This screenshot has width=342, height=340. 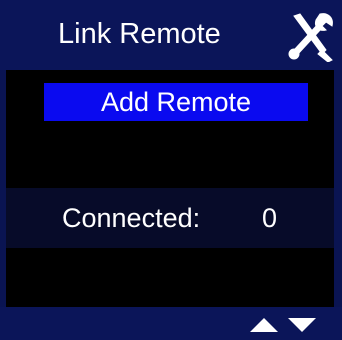 I want to click on wrench-screwdriver-icon, so click(x=310, y=38).